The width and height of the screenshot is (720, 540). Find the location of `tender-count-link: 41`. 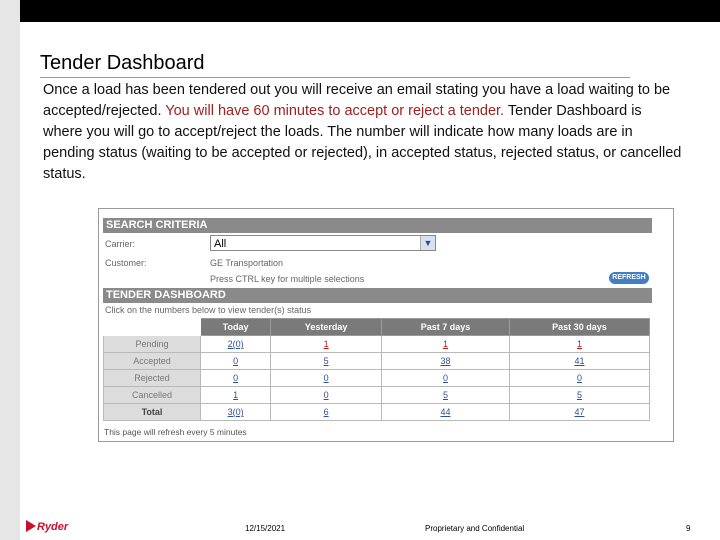

tender-count-link: 41 is located at coordinates (579, 361).